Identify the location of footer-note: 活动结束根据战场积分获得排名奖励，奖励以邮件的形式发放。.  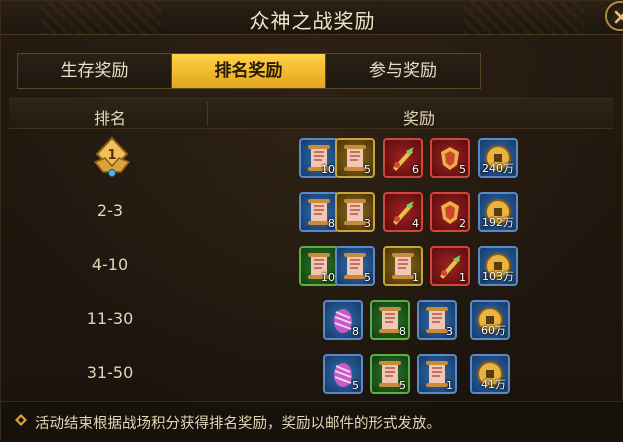
(312, 421).